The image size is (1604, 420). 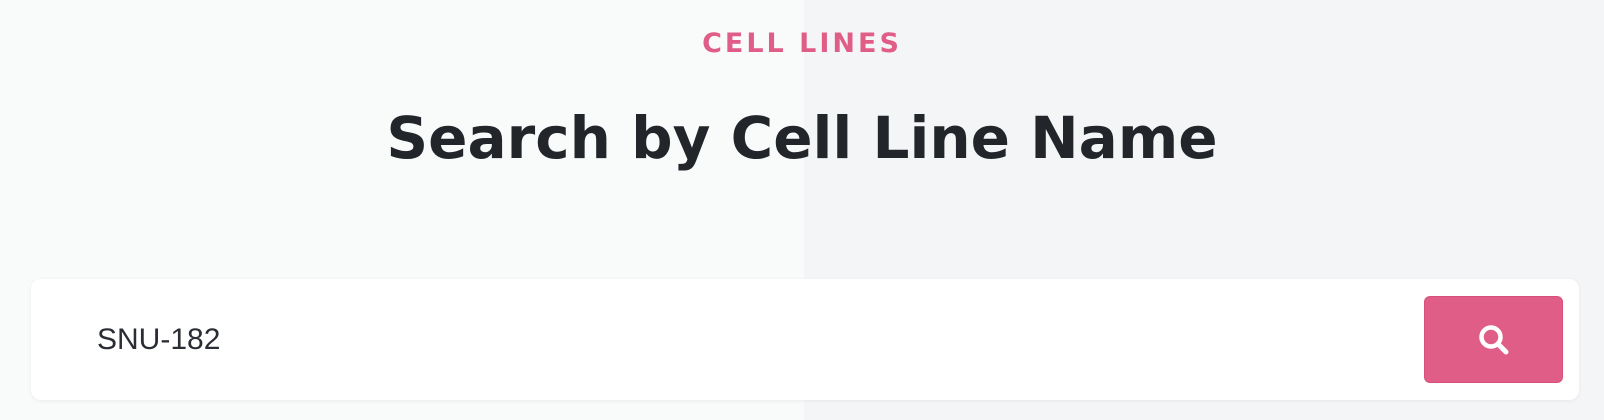 I want to click on search-icon, so click(x=1494, y=340).